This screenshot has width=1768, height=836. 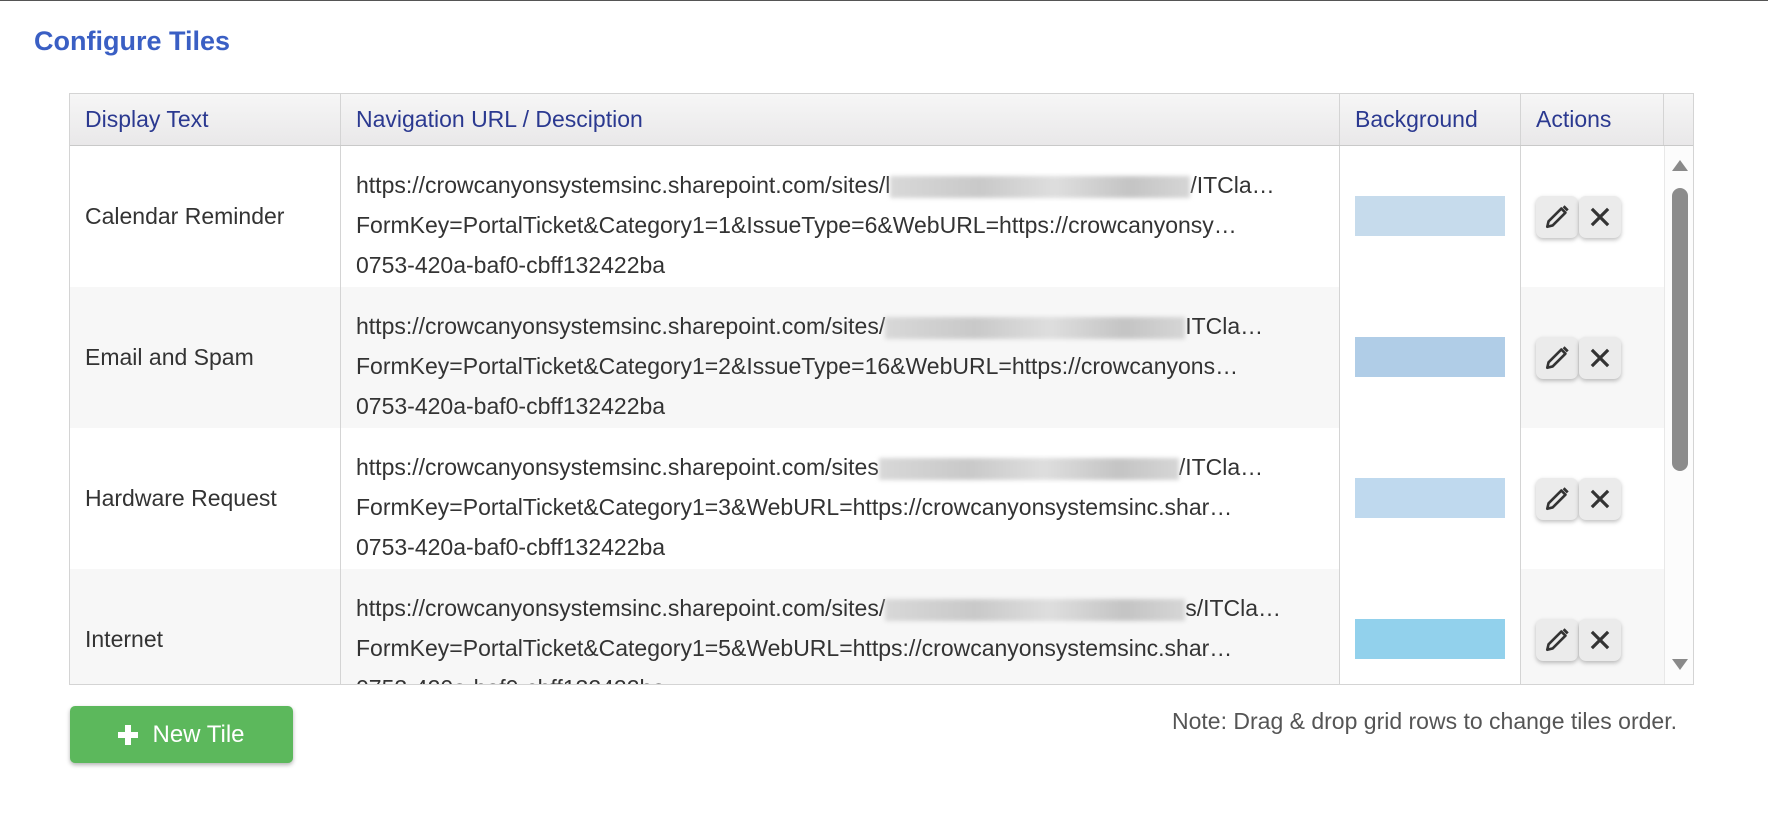 I want to click on vertical-scrollbar, so click(x=1678, y=415).